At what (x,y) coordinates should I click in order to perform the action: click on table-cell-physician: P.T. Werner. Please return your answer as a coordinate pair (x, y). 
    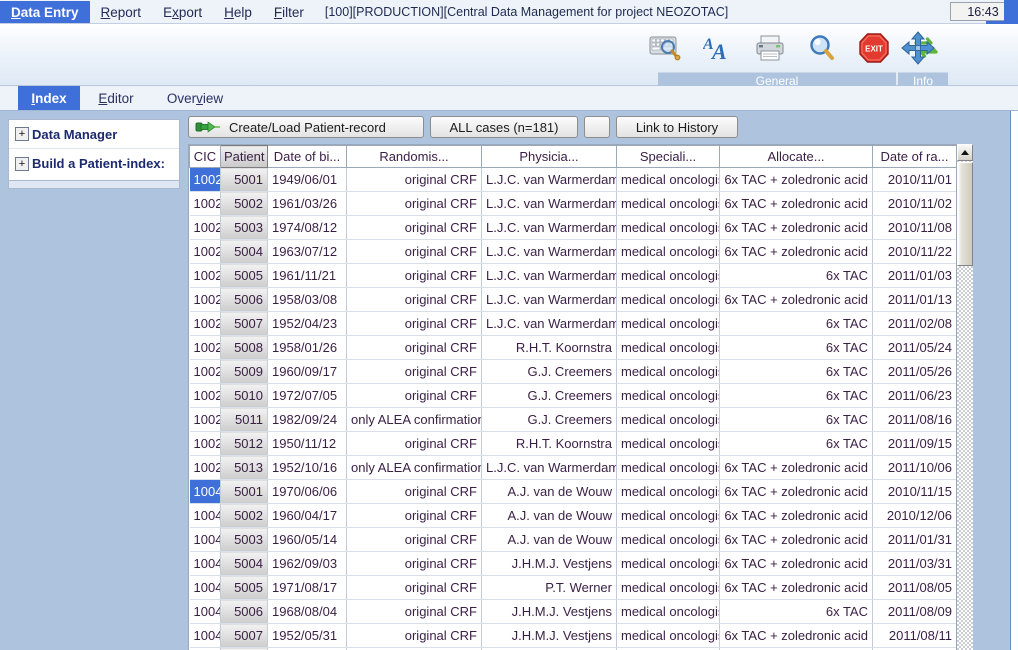
    Looking at the image, I should click on (549, 587).